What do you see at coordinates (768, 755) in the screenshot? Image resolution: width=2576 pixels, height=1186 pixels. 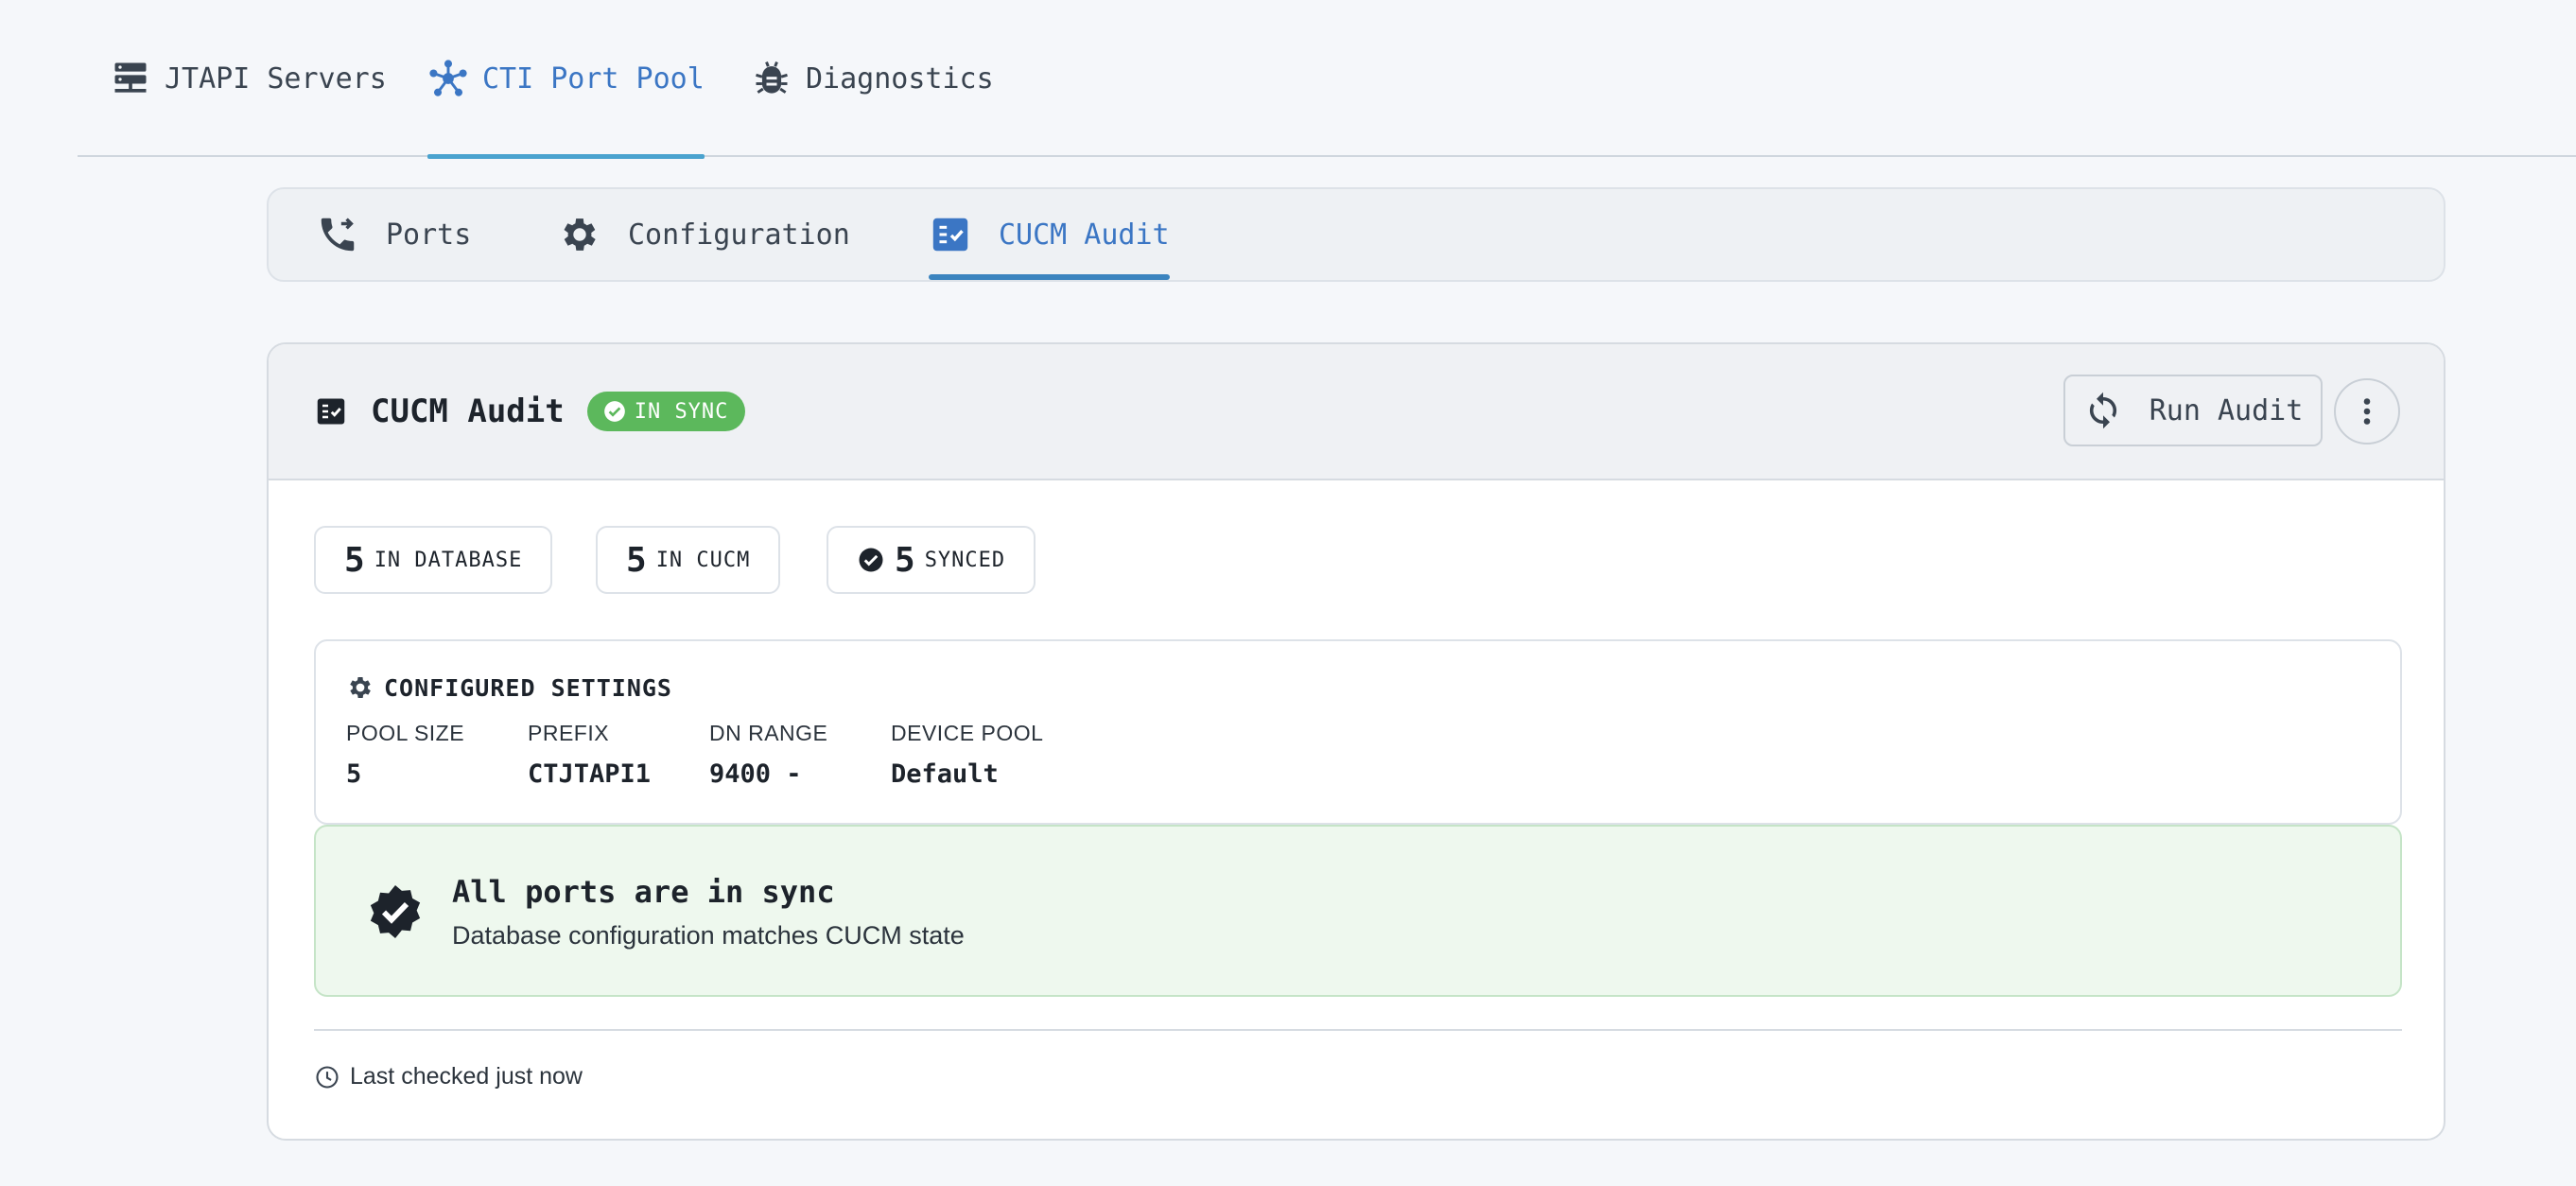 I see `setting-dn-range: DN RANGE 9400 -` at bounding box center [768, 755].